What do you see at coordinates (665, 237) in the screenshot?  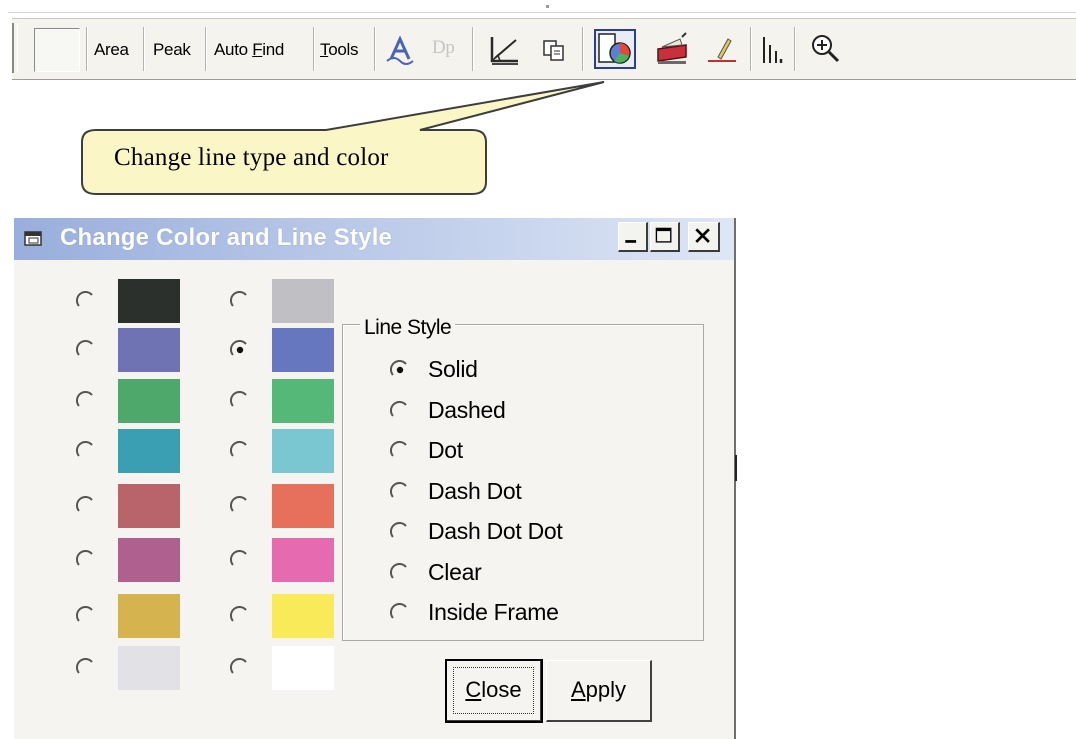 I see `maximize-button` at bounding box center [665, 237].